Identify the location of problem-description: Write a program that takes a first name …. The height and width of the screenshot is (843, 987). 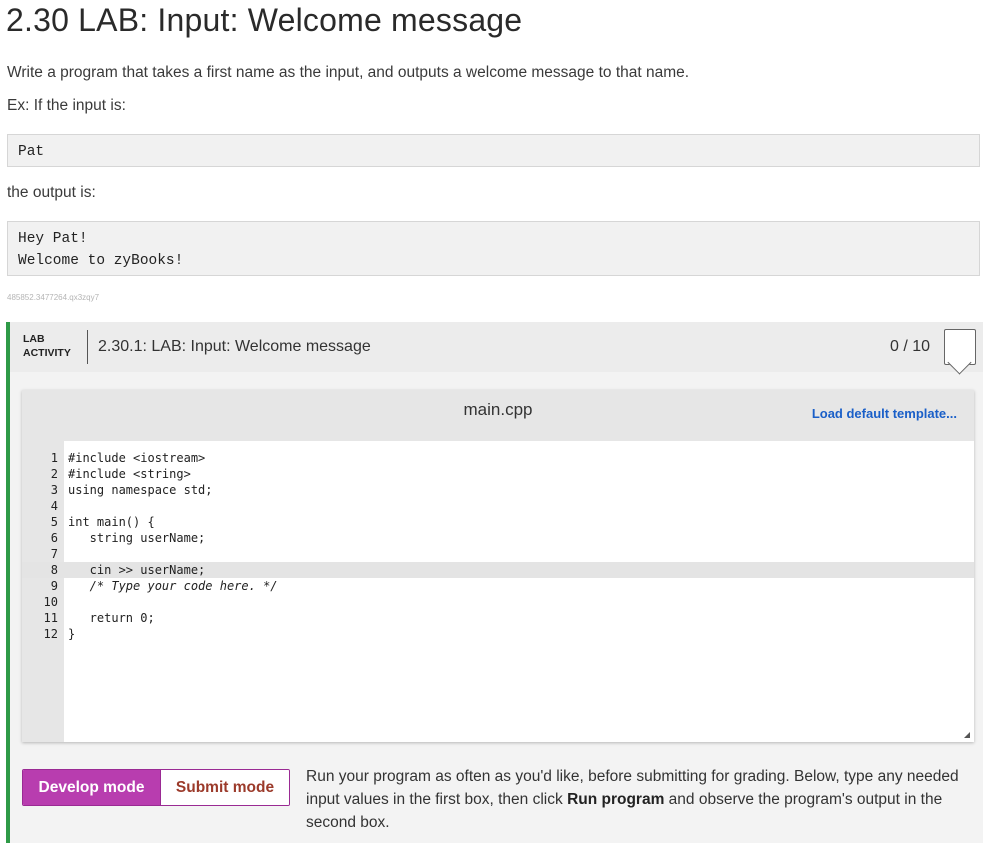
(348, 72).